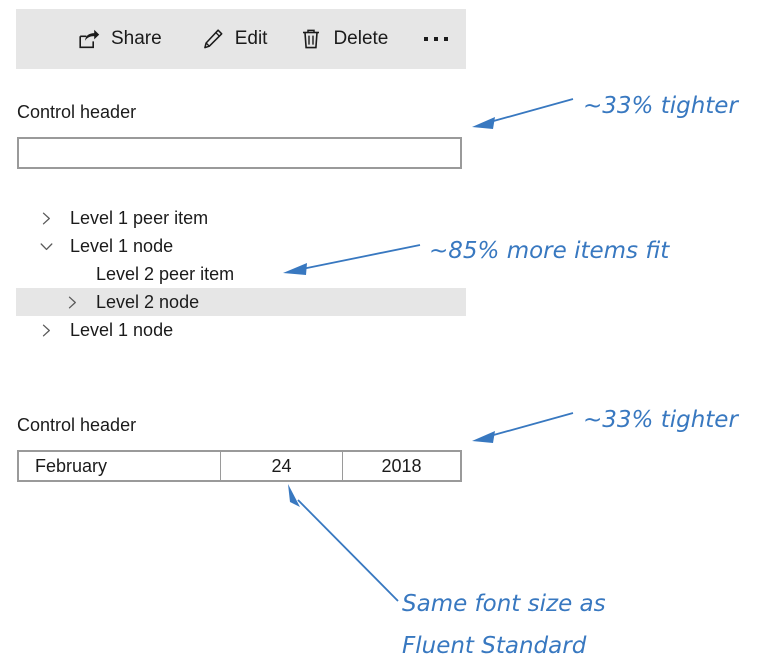 The image size is (763, 667). What do you see at coordinates (660, 420) in the screenshot?
I see `annotation-tighter-datepicker: ~33% tighter` at bounding box center [660, 420].